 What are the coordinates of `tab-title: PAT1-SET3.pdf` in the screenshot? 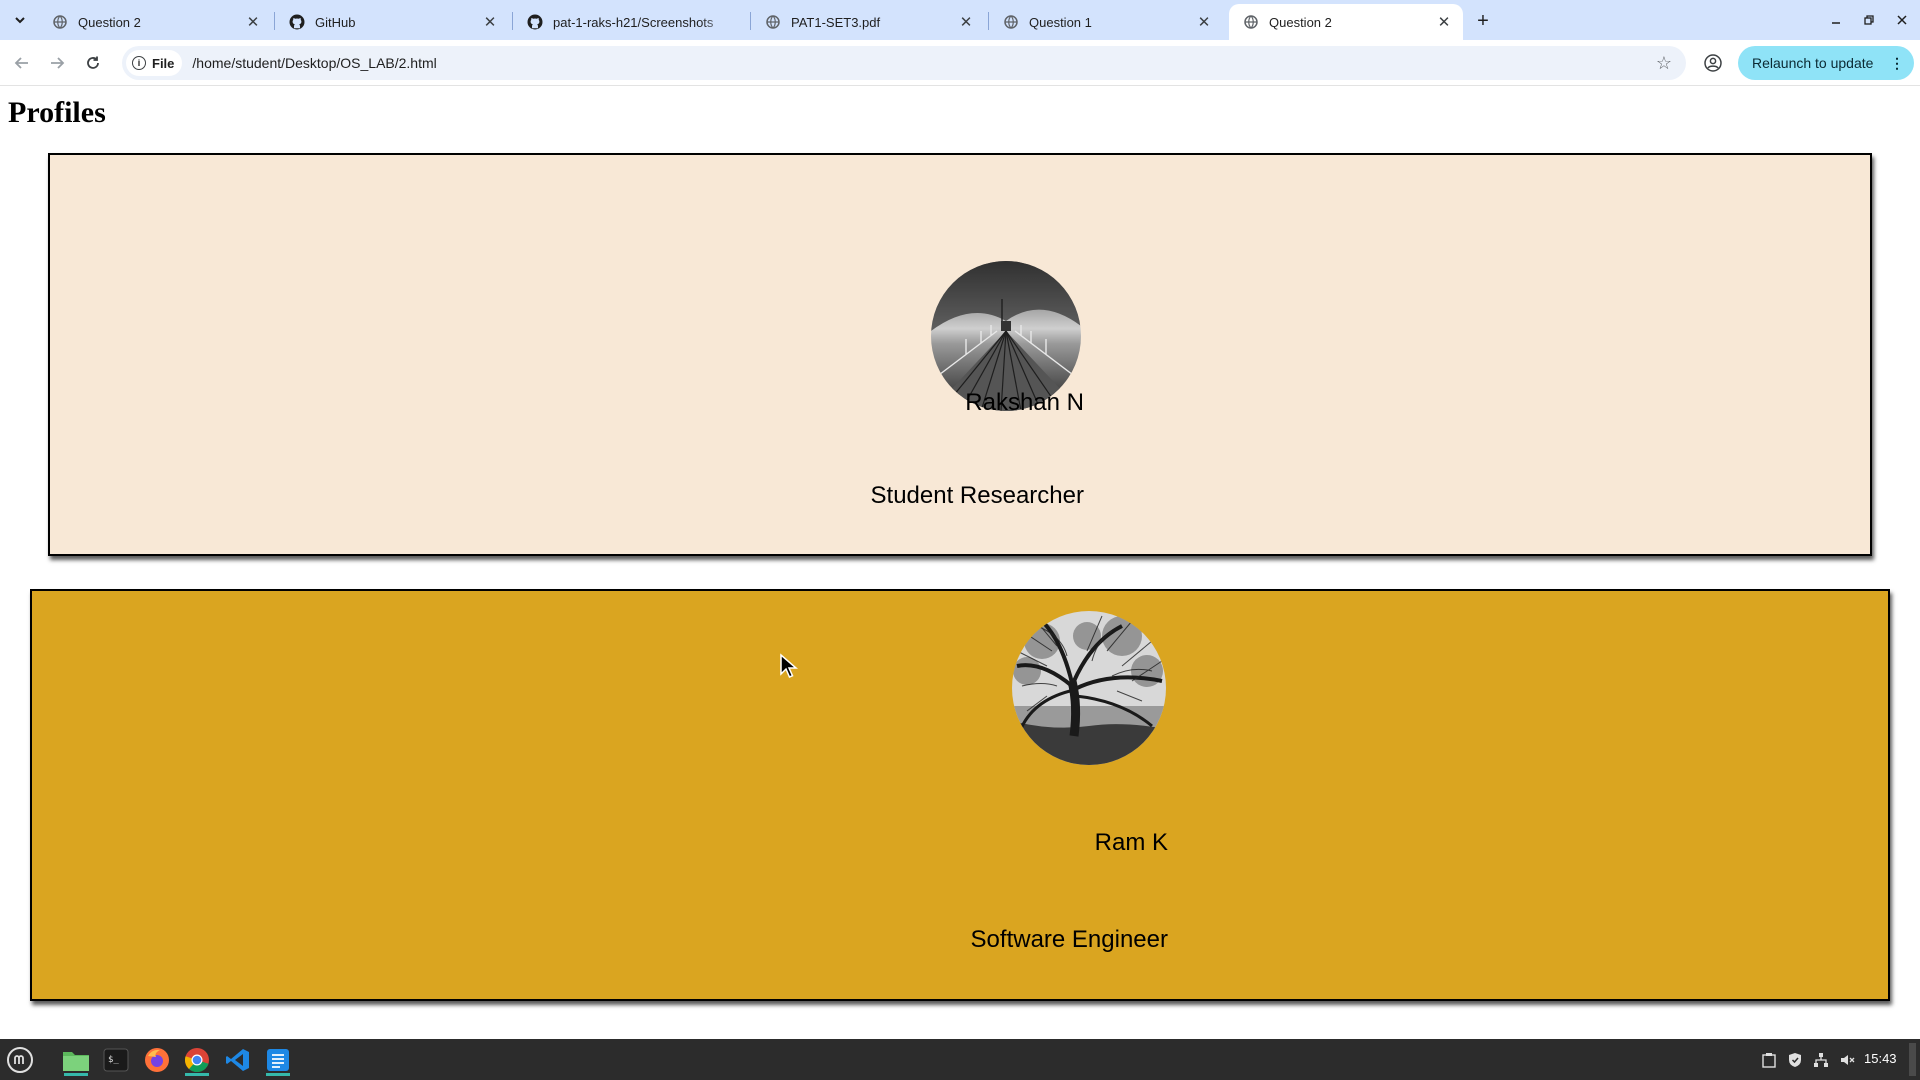 It's located at (836, 22).